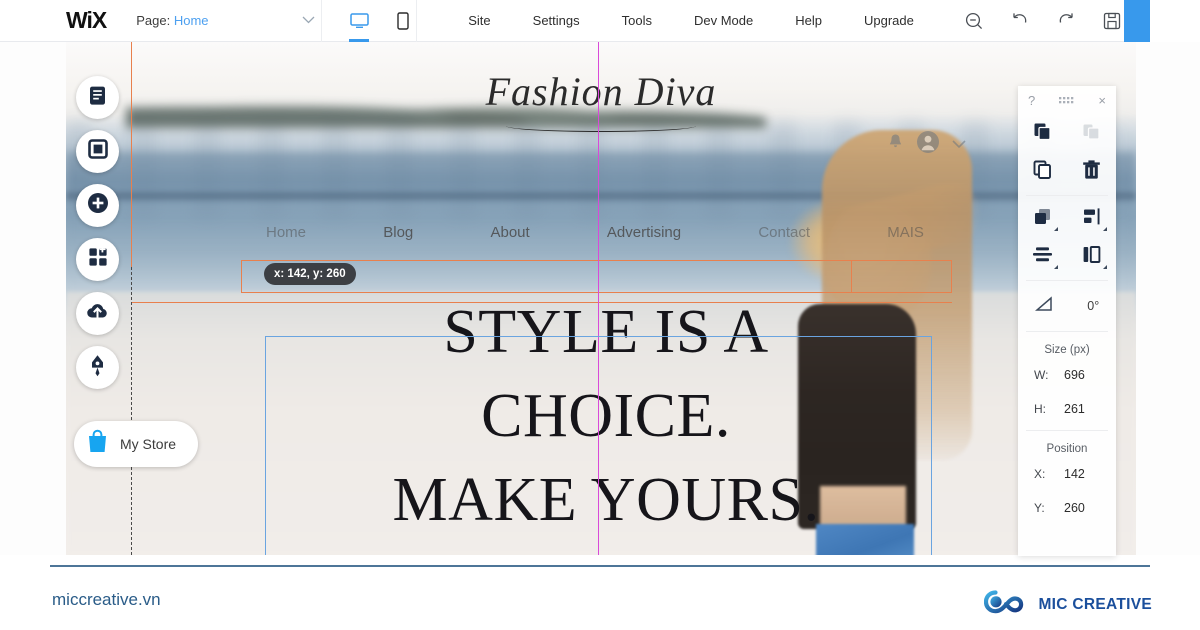 The image size is (1200, 630). What do you see at coordinates (1105, 267) in the screenshot?
I see `match-size-expand-arrow` at bounding box center [1105, 267].